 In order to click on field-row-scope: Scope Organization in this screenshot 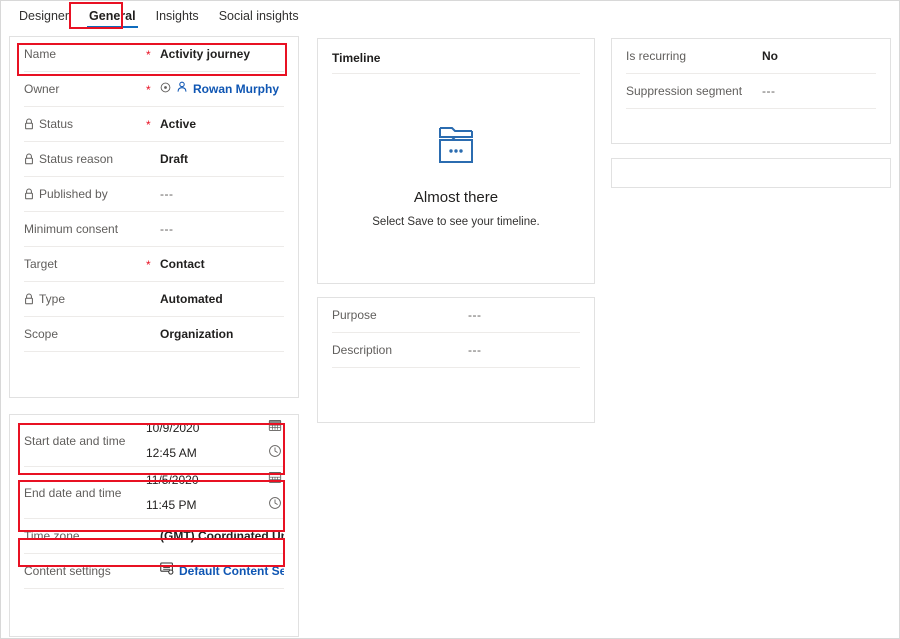, I will do `click(154, 334)`.